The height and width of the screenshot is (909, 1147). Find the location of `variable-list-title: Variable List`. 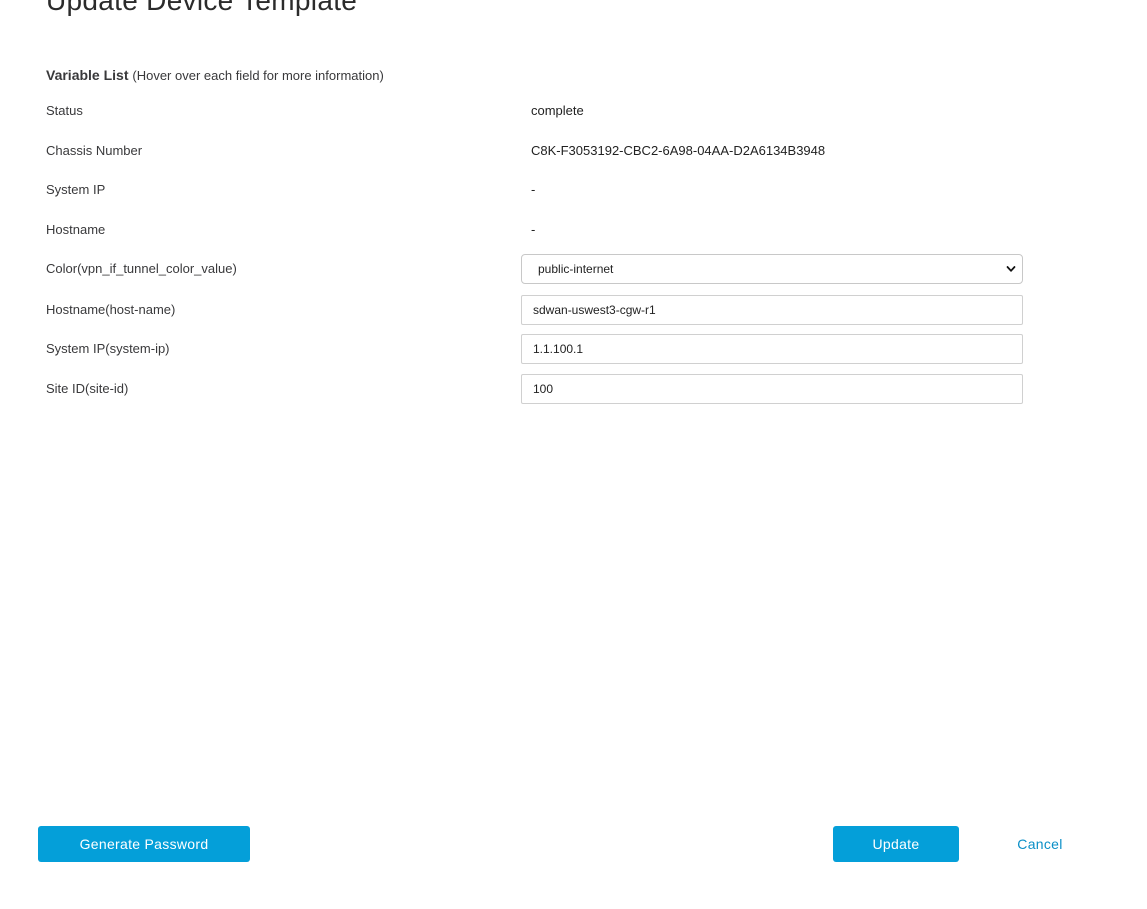

variable-list-title: Variable List is located at coordinates (87, 75).